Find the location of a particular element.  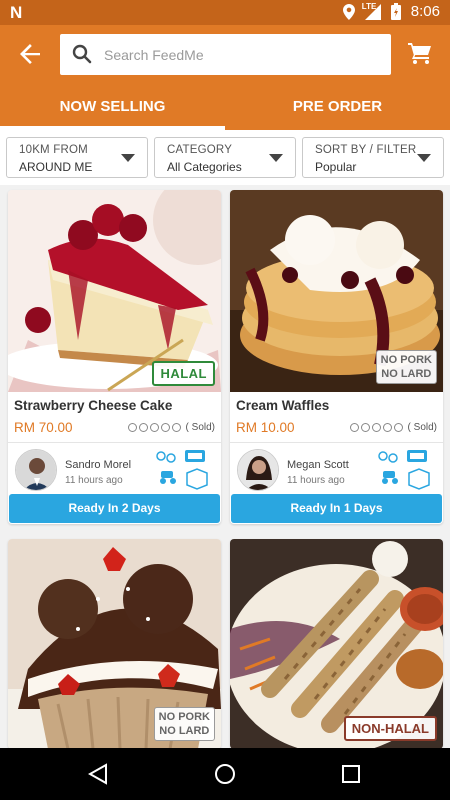

sort-filter-dropdown: SORT BY / FILTER Popular is located at coordinates (373, 157).